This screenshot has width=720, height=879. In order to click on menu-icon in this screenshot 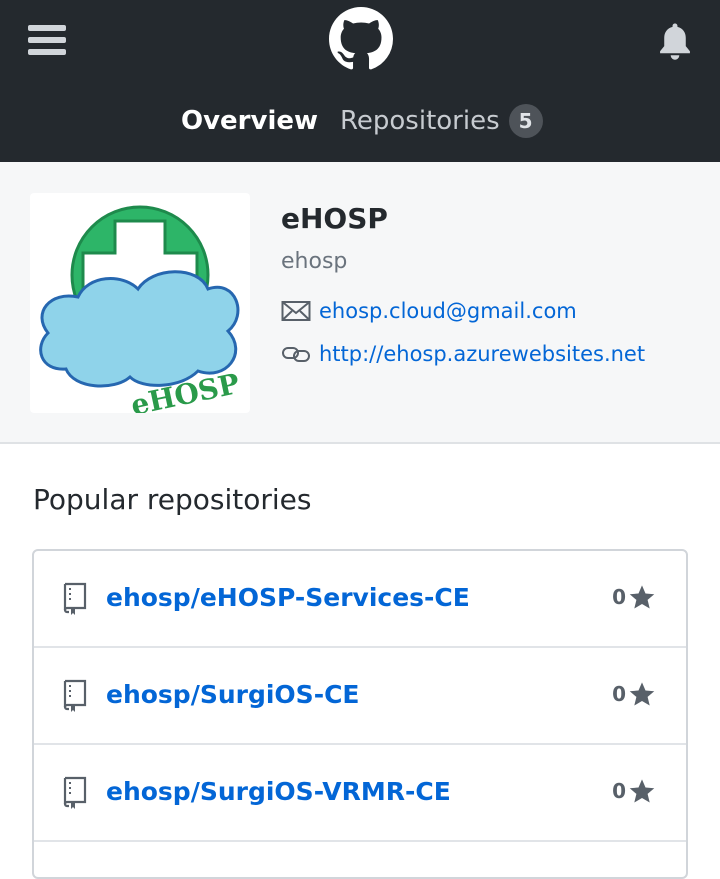, I will do `click(47, 42)`.